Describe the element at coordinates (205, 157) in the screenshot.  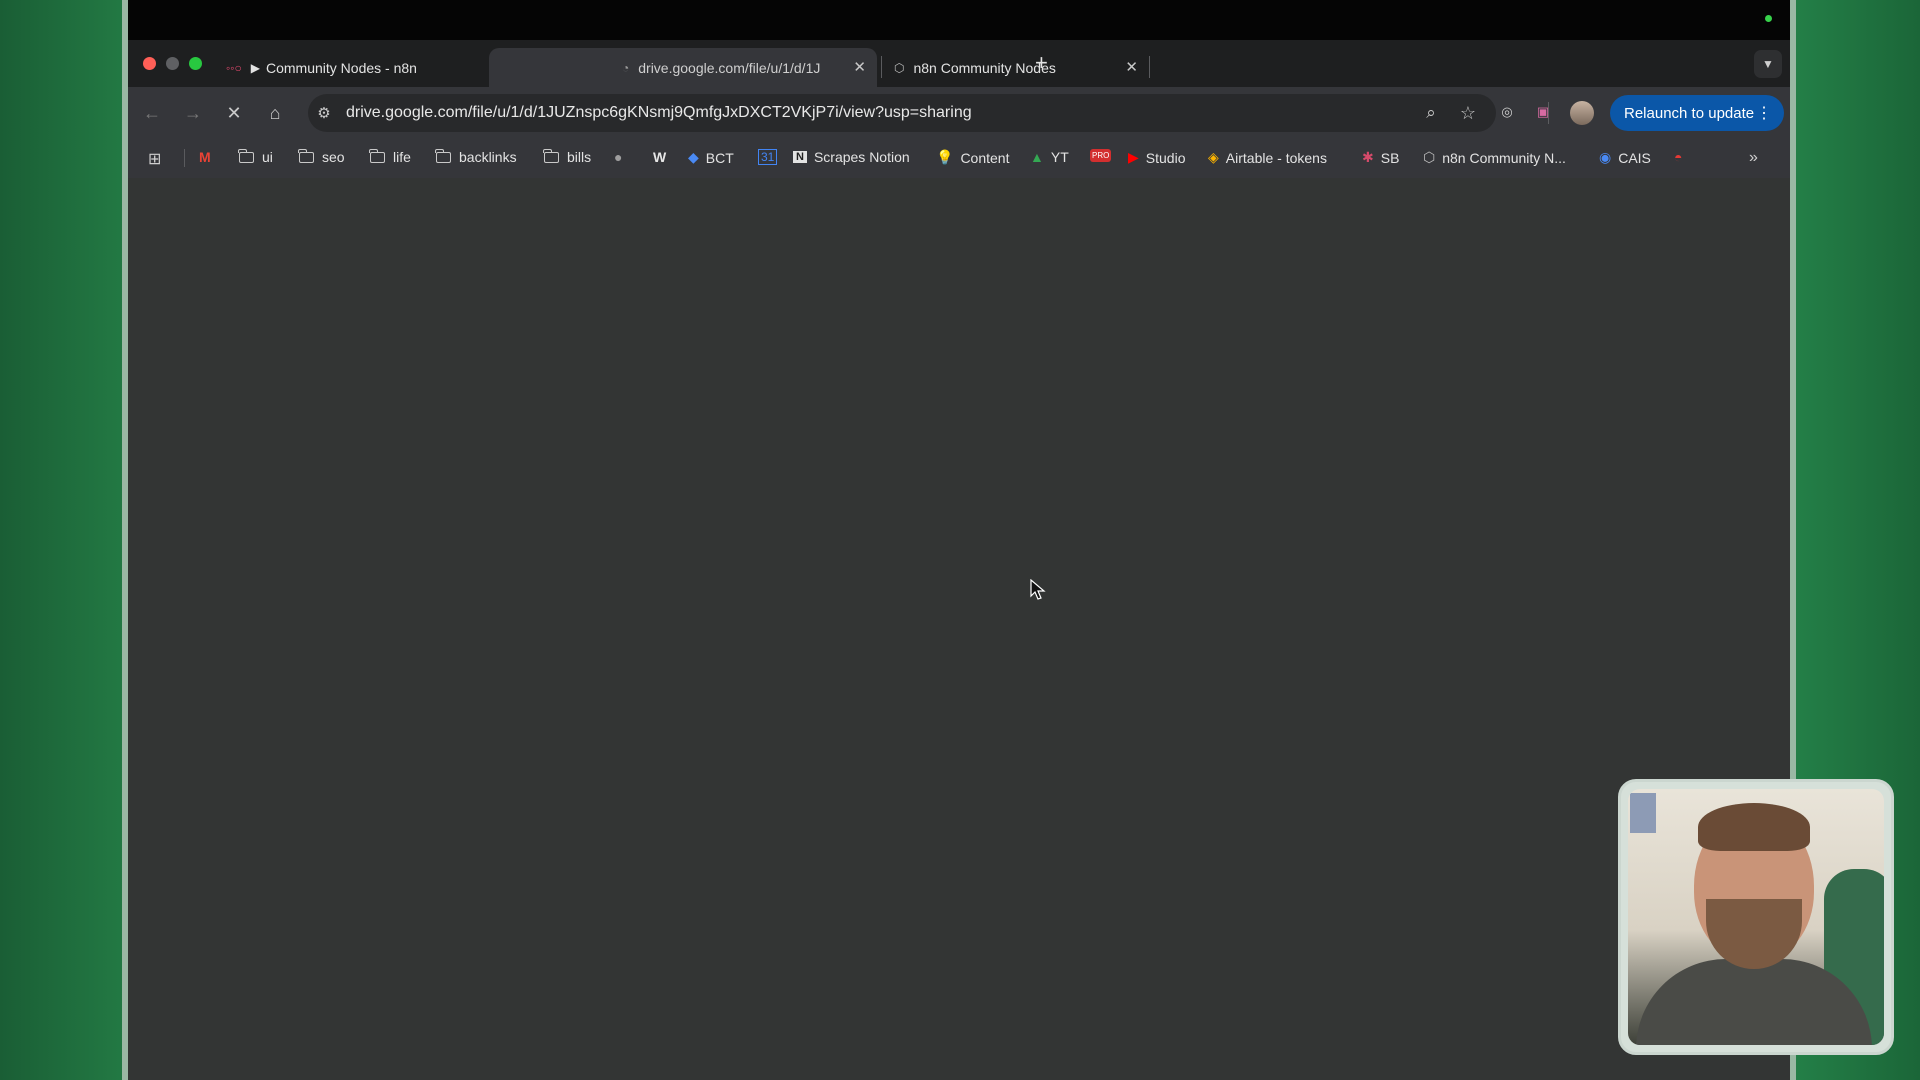
I see `gmail-icon: M` at that location.